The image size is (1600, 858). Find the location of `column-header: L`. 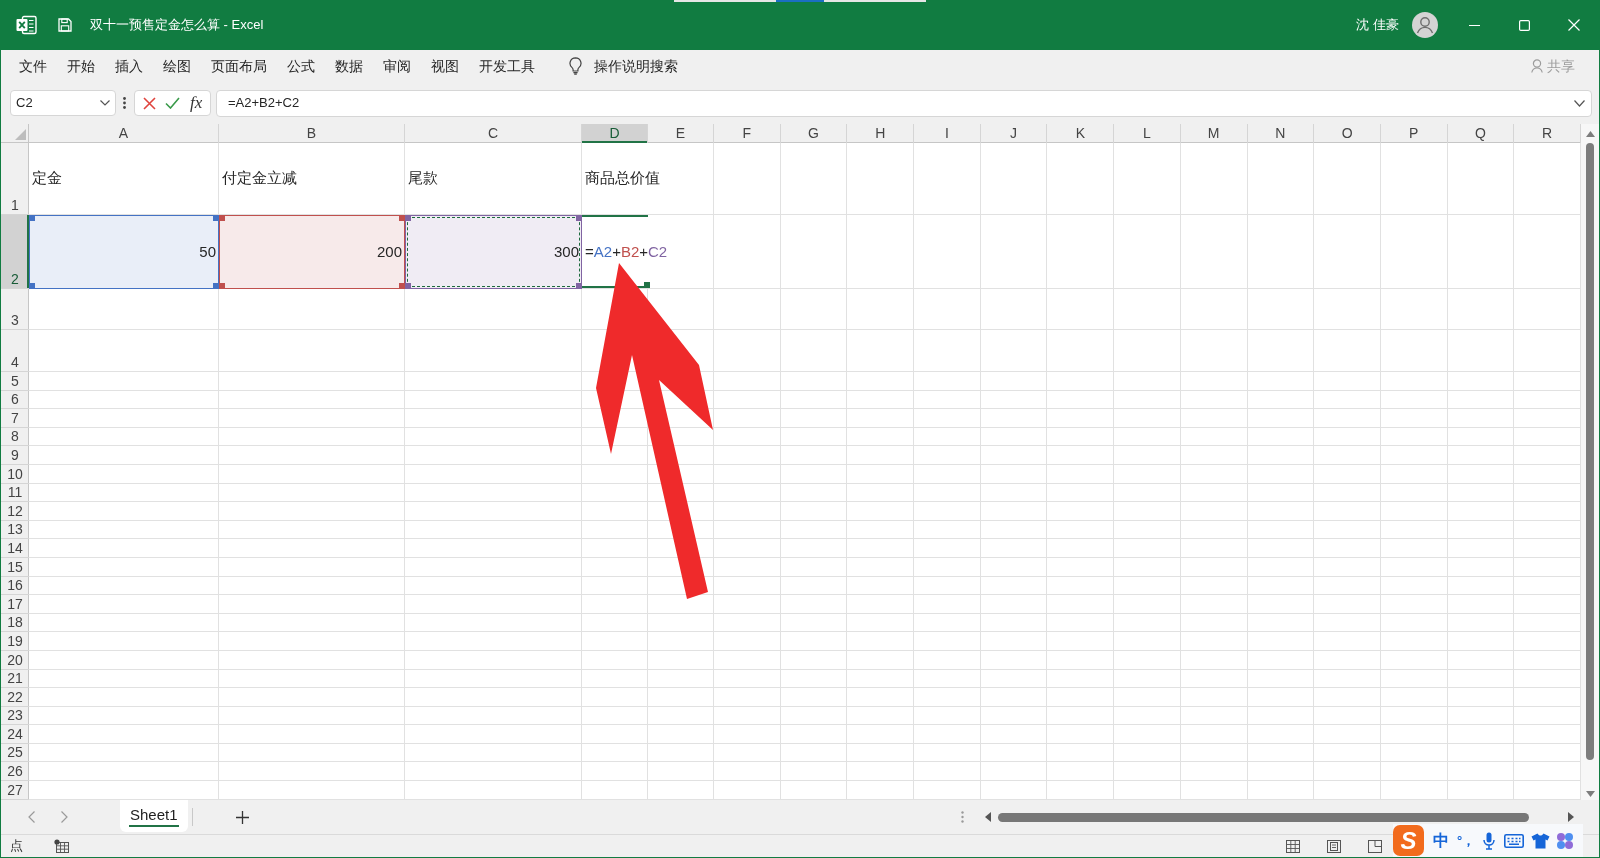

column-header: L is located at coordinates (1147, 133).